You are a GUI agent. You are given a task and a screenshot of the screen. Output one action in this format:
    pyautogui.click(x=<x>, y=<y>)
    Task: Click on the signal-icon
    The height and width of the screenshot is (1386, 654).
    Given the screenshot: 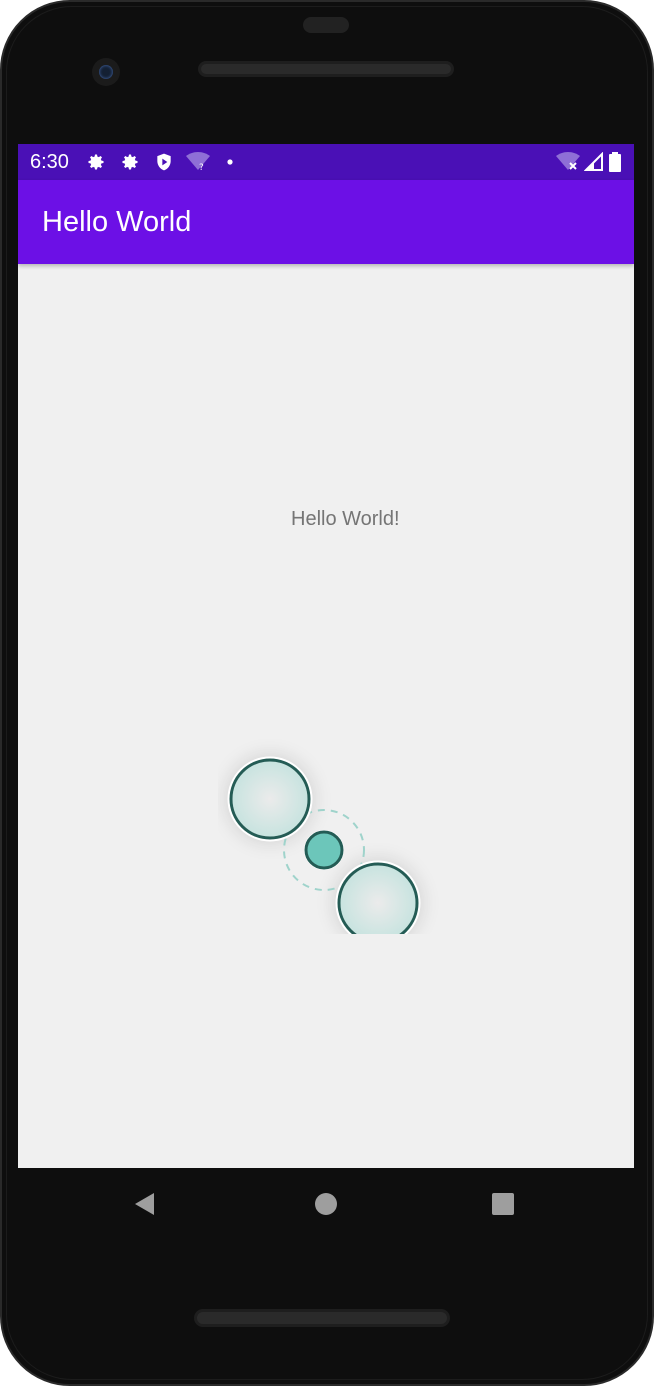 What is the action you would take?
    pyautogui.click(x=593, y=161)
    